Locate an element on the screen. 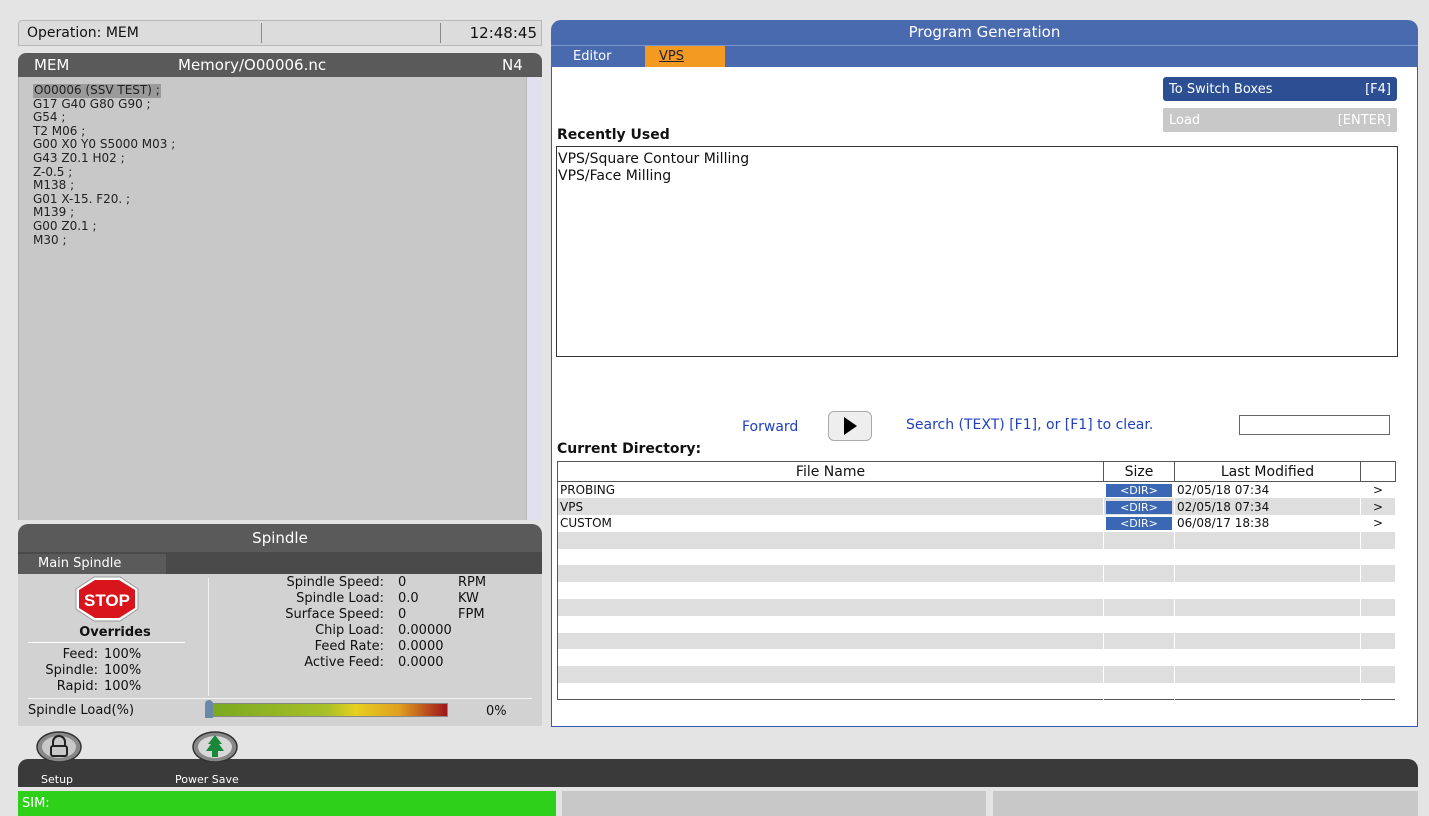  stat-spindle-speed: Spindle Speed: 0 RPM is located at coordinates (386, 582).